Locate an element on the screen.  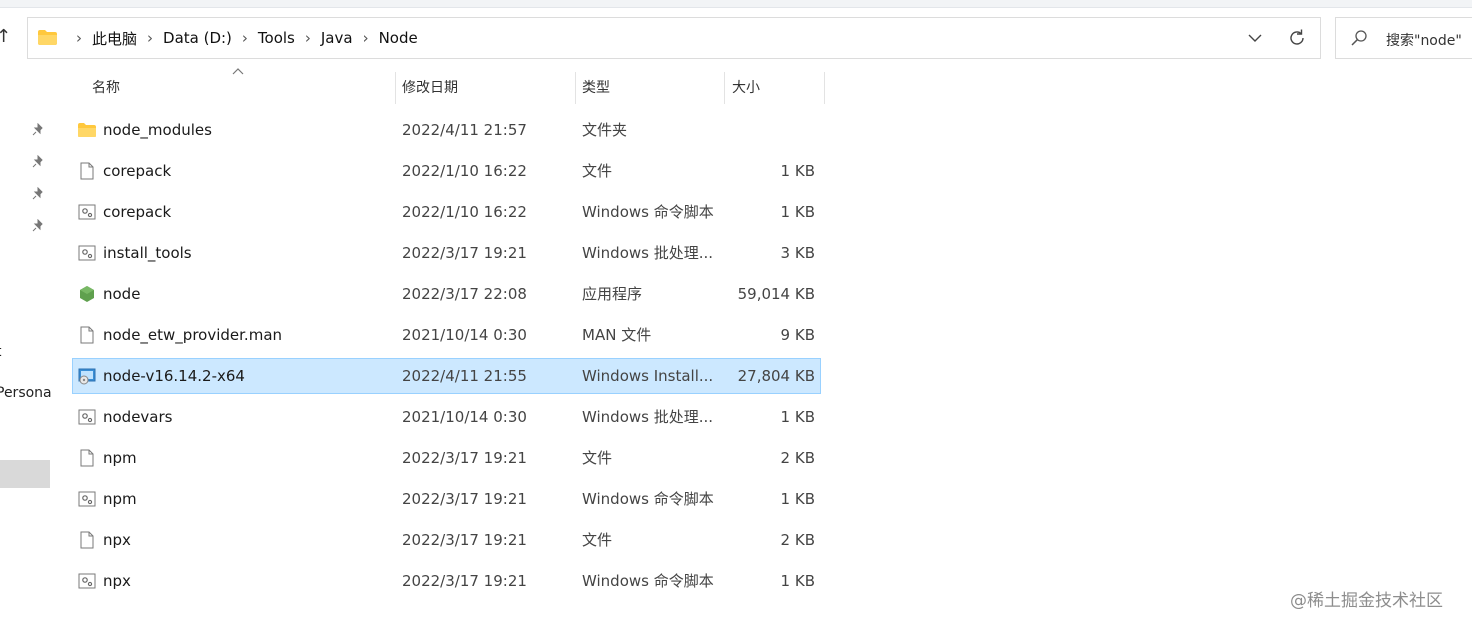
file-row: npm 2022/3/17 19:21 文件 2 KB is located at coordinates (446, 458).